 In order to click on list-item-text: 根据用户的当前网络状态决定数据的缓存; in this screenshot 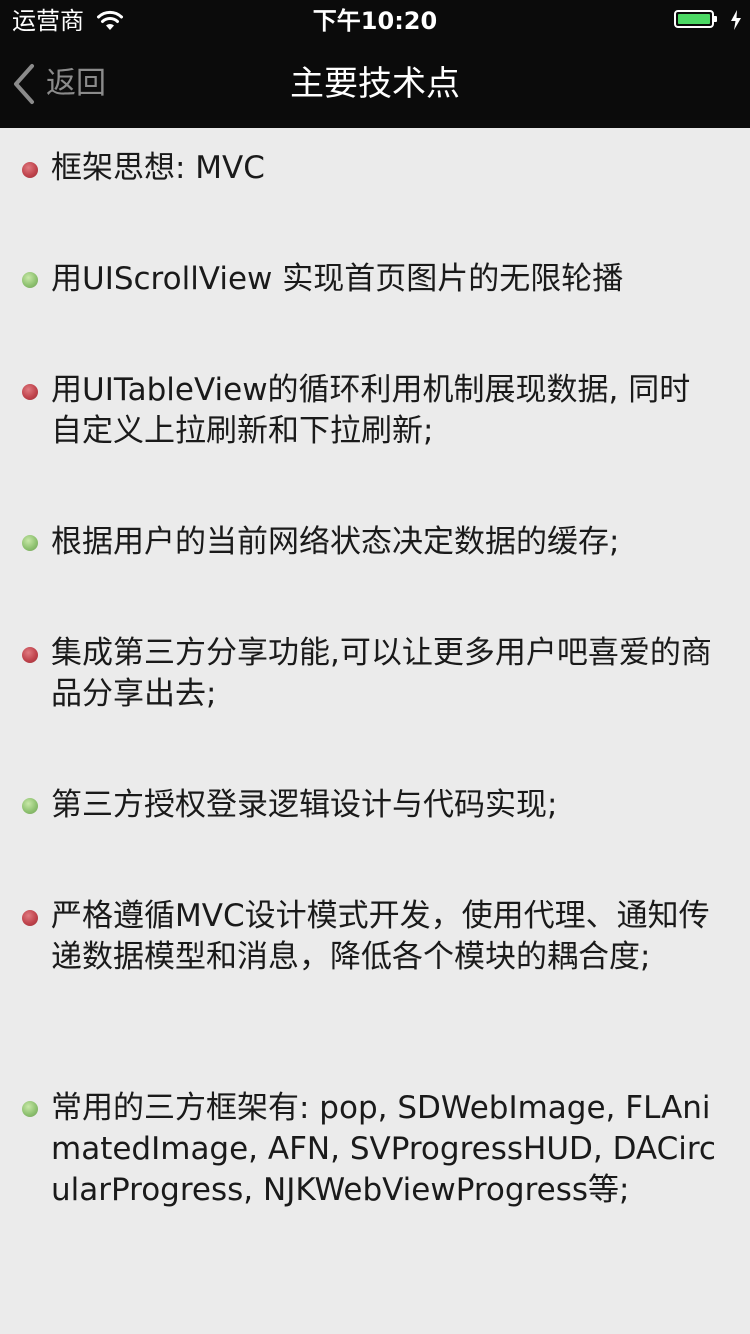, I will do `click(335, 542)`.